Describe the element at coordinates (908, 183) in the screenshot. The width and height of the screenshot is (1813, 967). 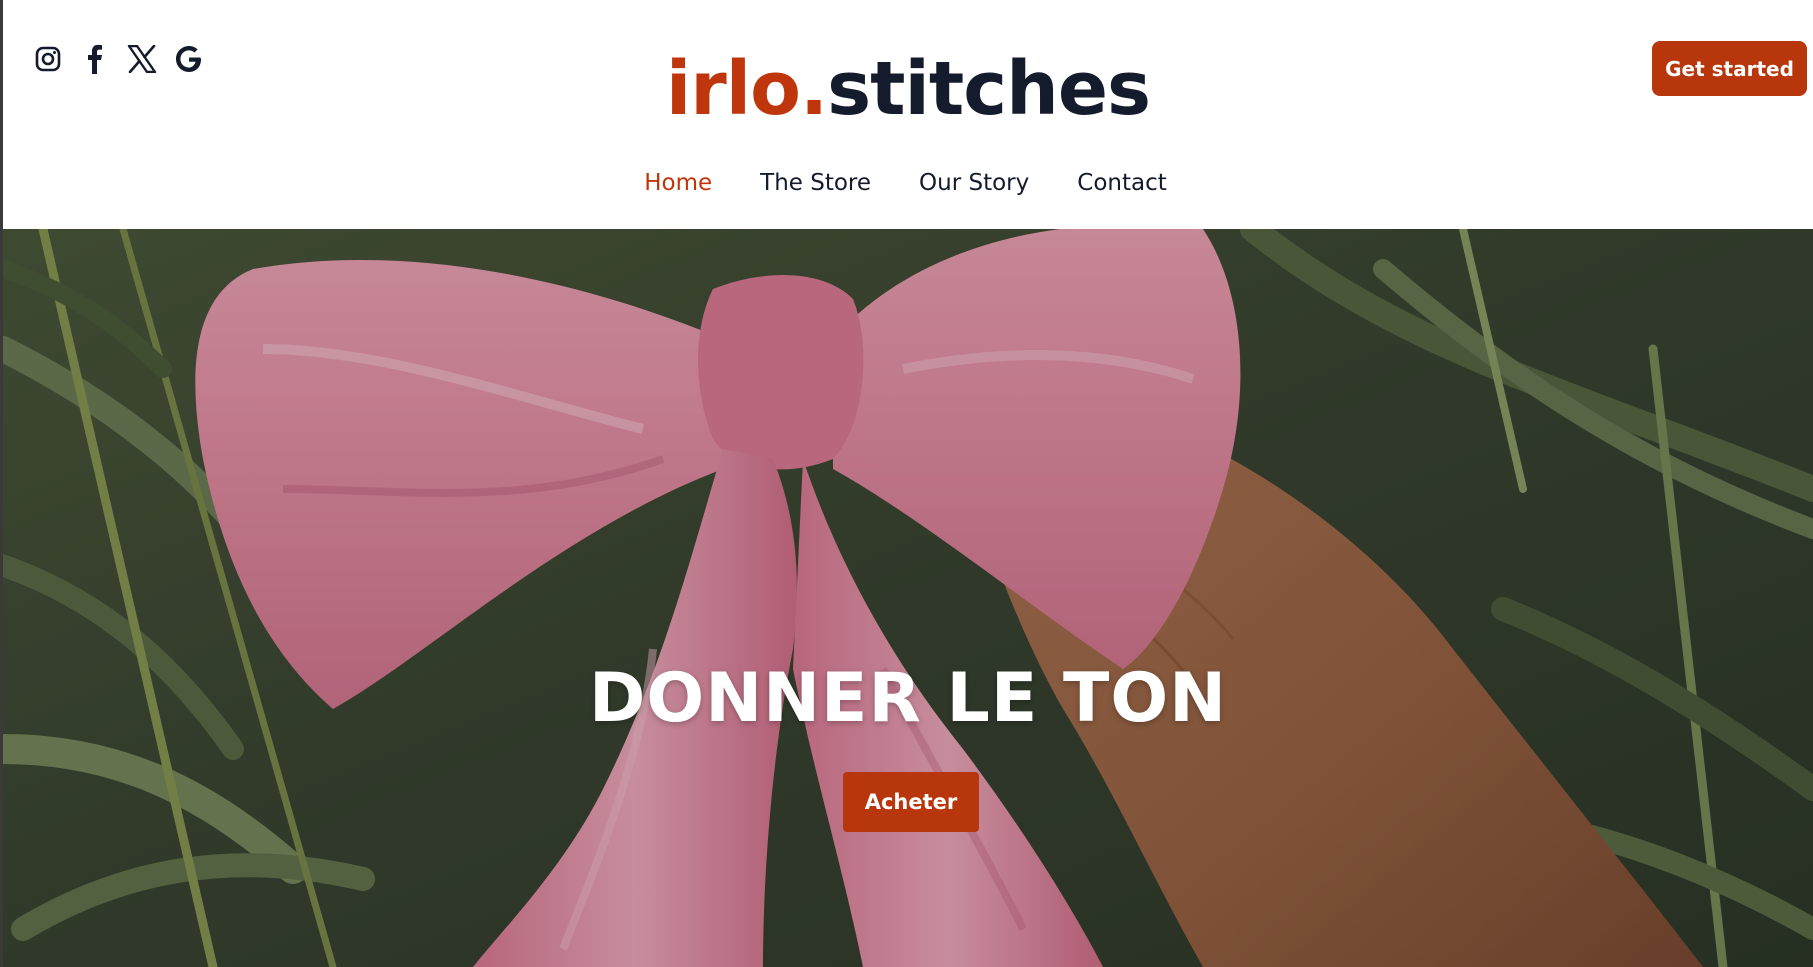
I see `main-nav: Home The Store Our Story Contact` at that location.